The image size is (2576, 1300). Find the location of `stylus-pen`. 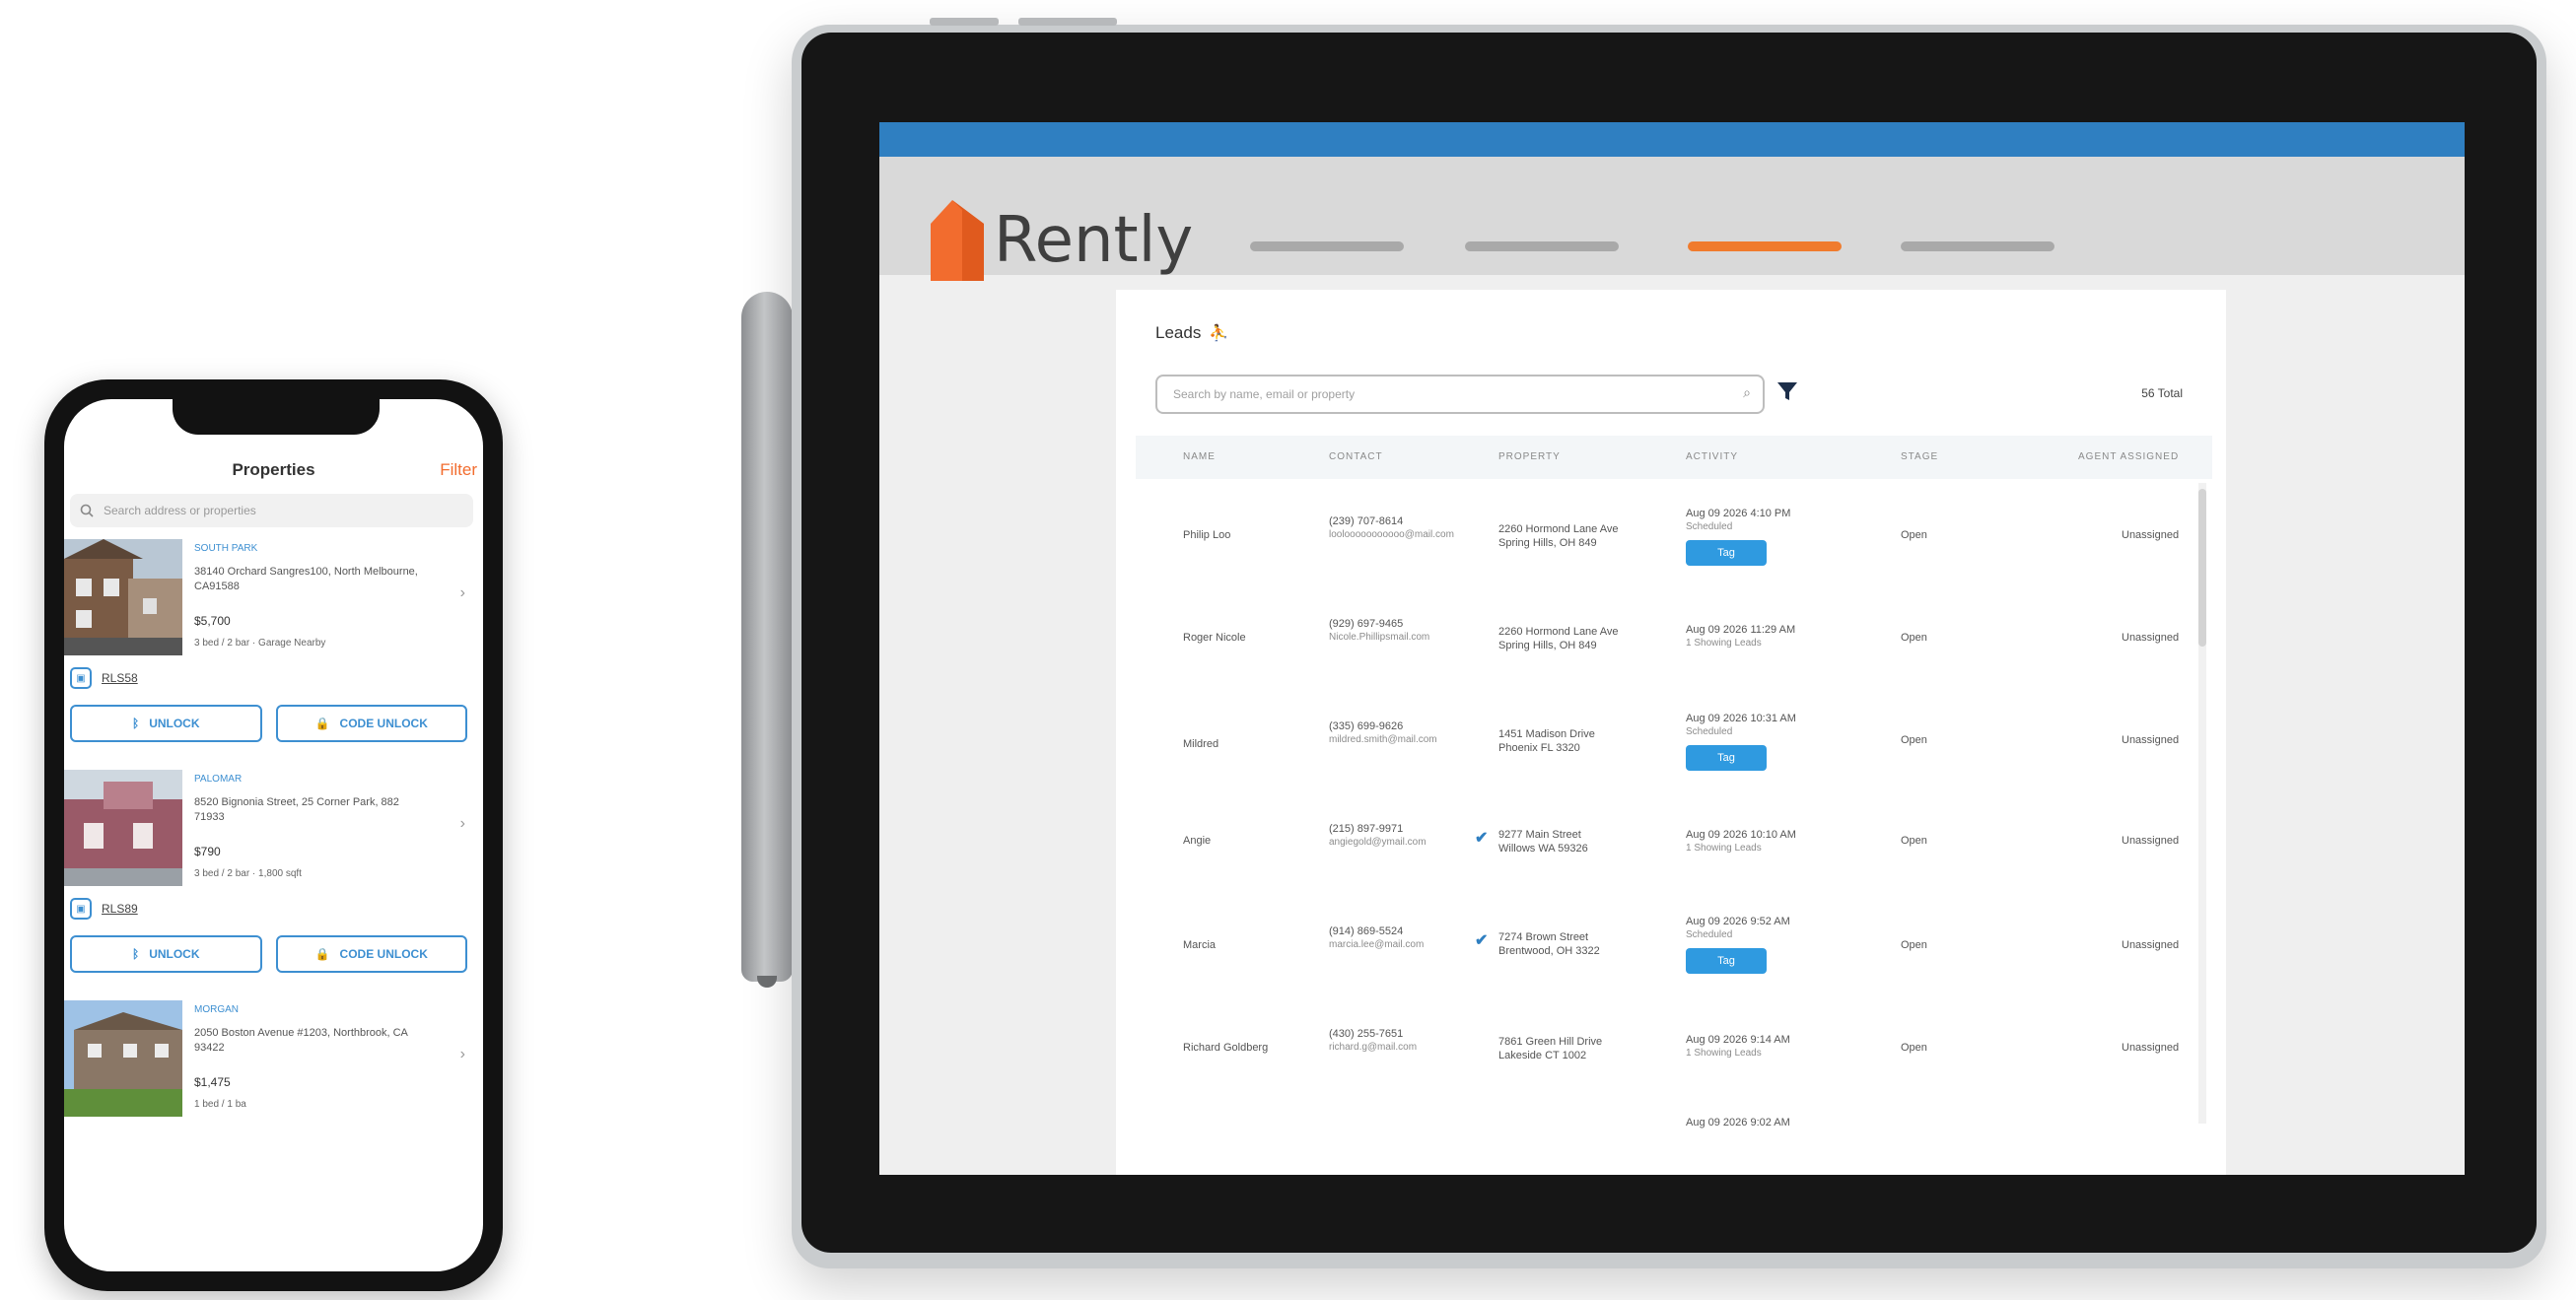

stylus-pen is located at coordinates (767, 637).